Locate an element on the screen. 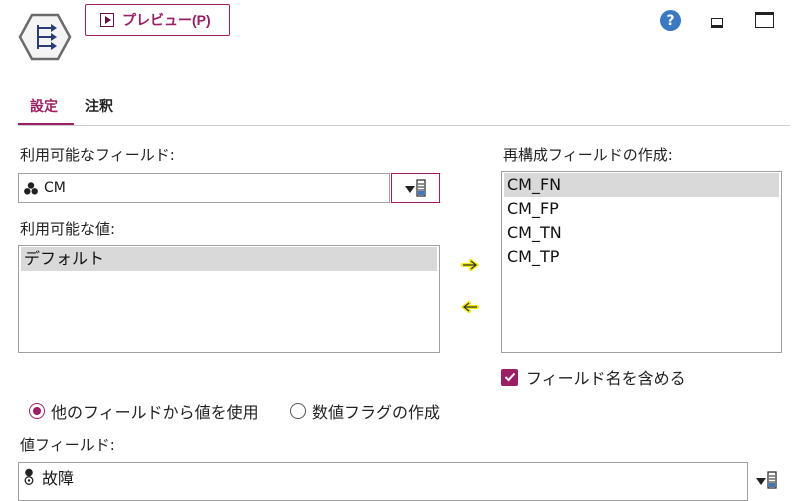 Image resolution: width=800 pixels, height=501 pixels. add-value-arrow-icon is located at coordinates (470, 265).